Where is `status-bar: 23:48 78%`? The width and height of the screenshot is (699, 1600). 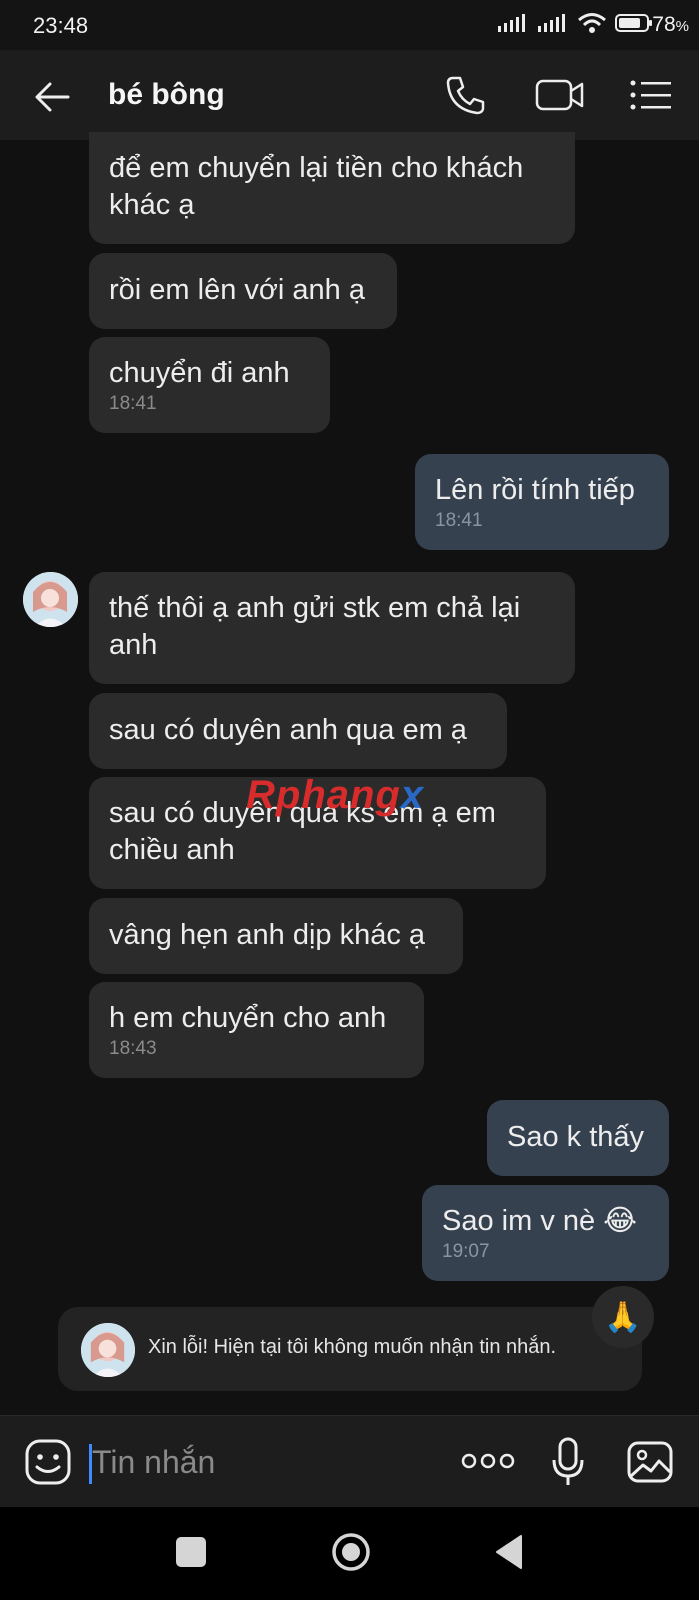
status-bar: 23:48 78% is located at coordinates (349, 25).